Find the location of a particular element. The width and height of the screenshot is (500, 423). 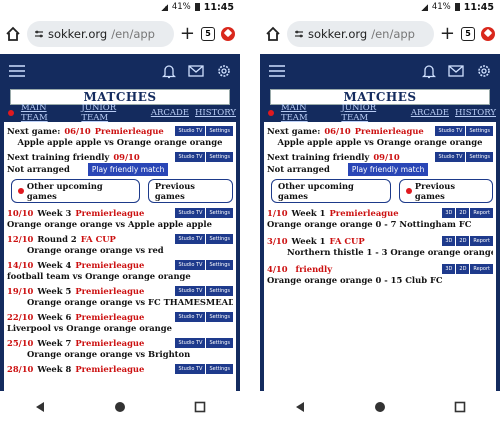

game-teams: Orange orange orange vs Brighton is located at coordinates (120, 353).